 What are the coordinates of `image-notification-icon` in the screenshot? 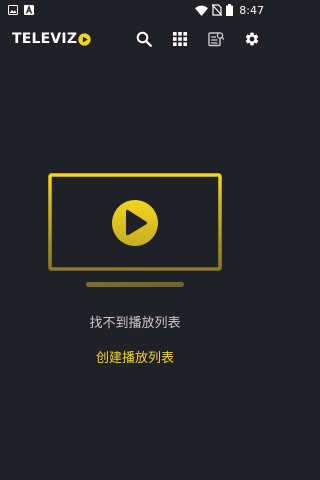 It's located at (13, 10).